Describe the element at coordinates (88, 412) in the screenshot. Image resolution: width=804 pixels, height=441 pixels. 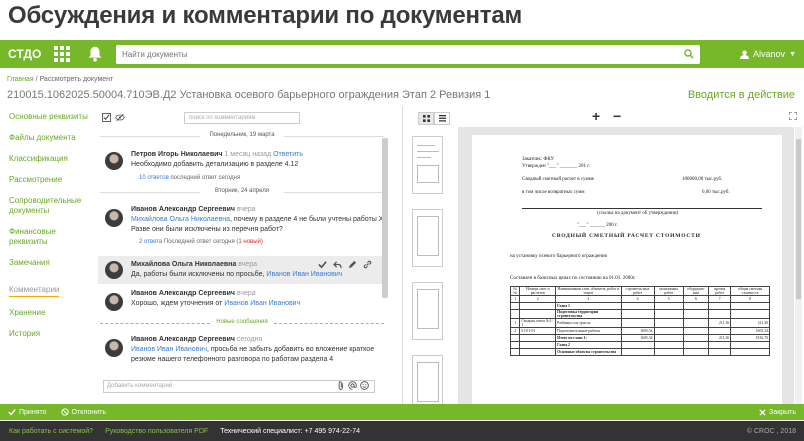
I see `reject-label: Отклонить` at that location.